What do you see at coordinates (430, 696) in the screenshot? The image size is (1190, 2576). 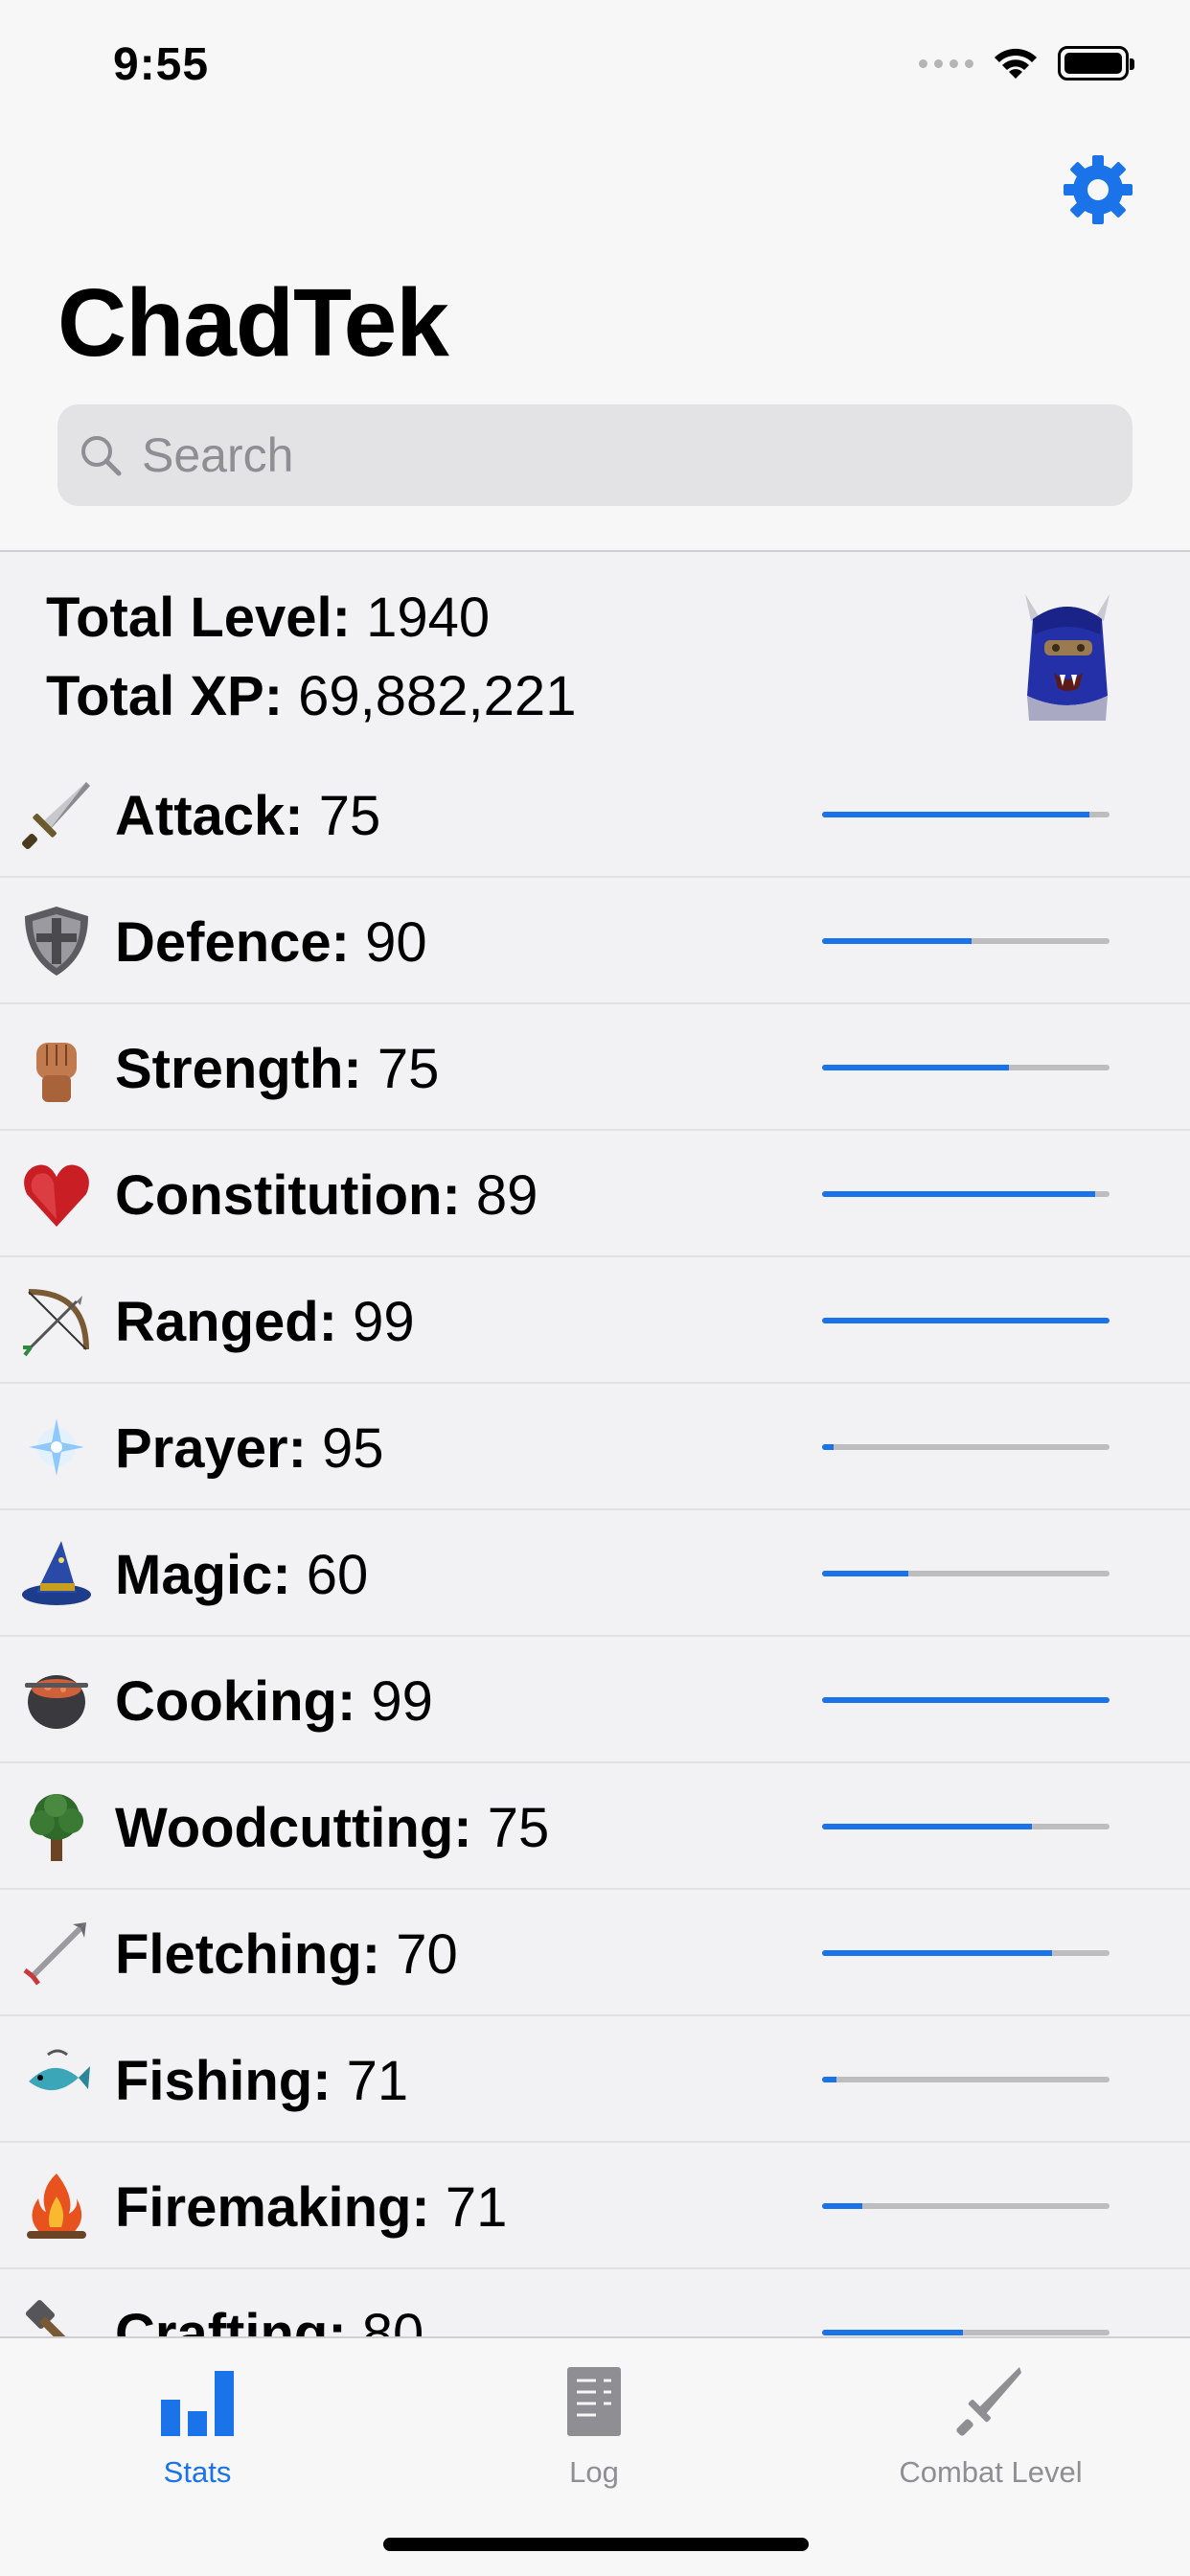 I see `total-xp-value: 69,882,221` at bounding box center [430, 696].